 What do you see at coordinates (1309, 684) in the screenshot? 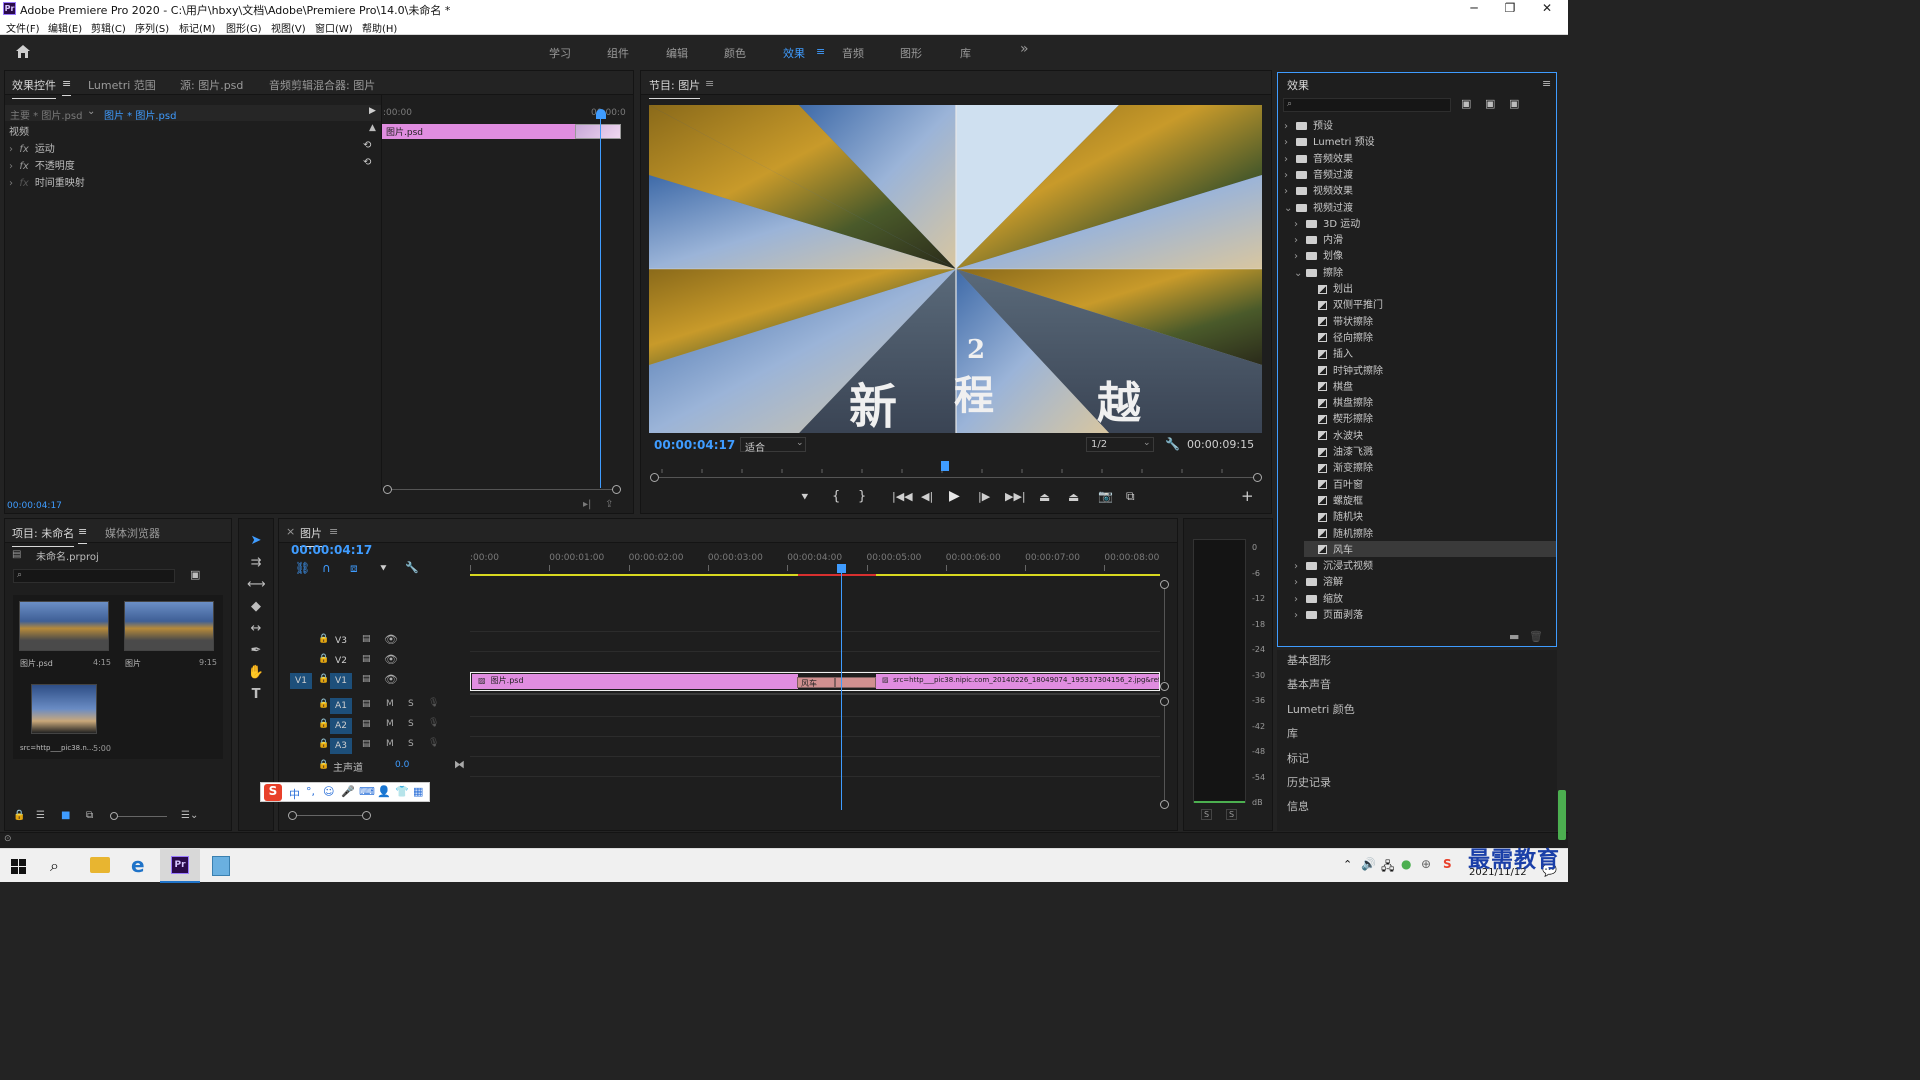
I see `panel-essential-sound: 基本声音` at bounding box center [1309, 684].